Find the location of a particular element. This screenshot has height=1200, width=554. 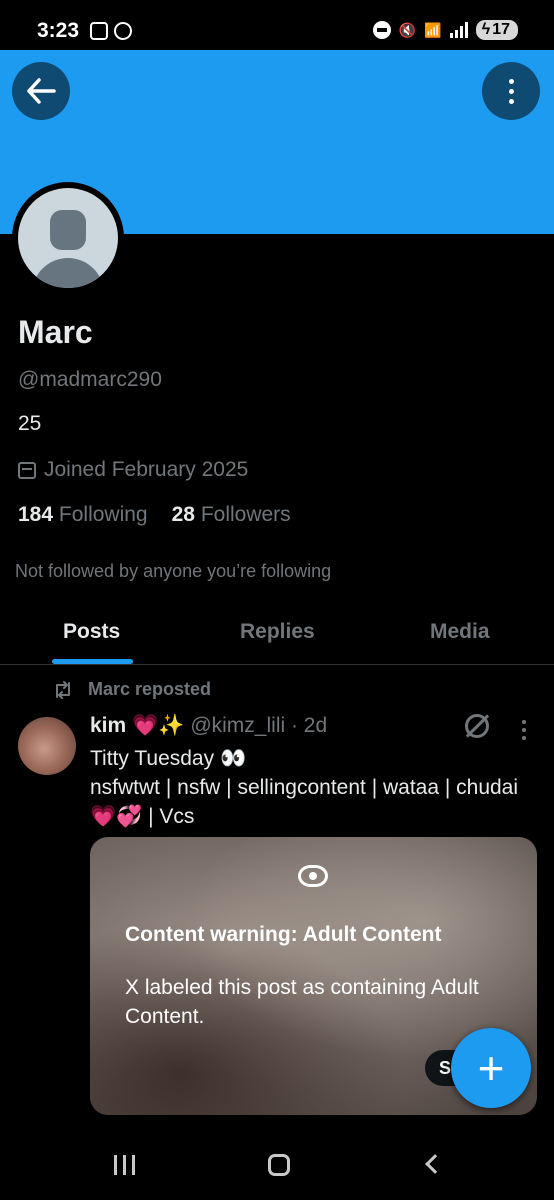

calendar-icon is located at coordinates (27, 470).